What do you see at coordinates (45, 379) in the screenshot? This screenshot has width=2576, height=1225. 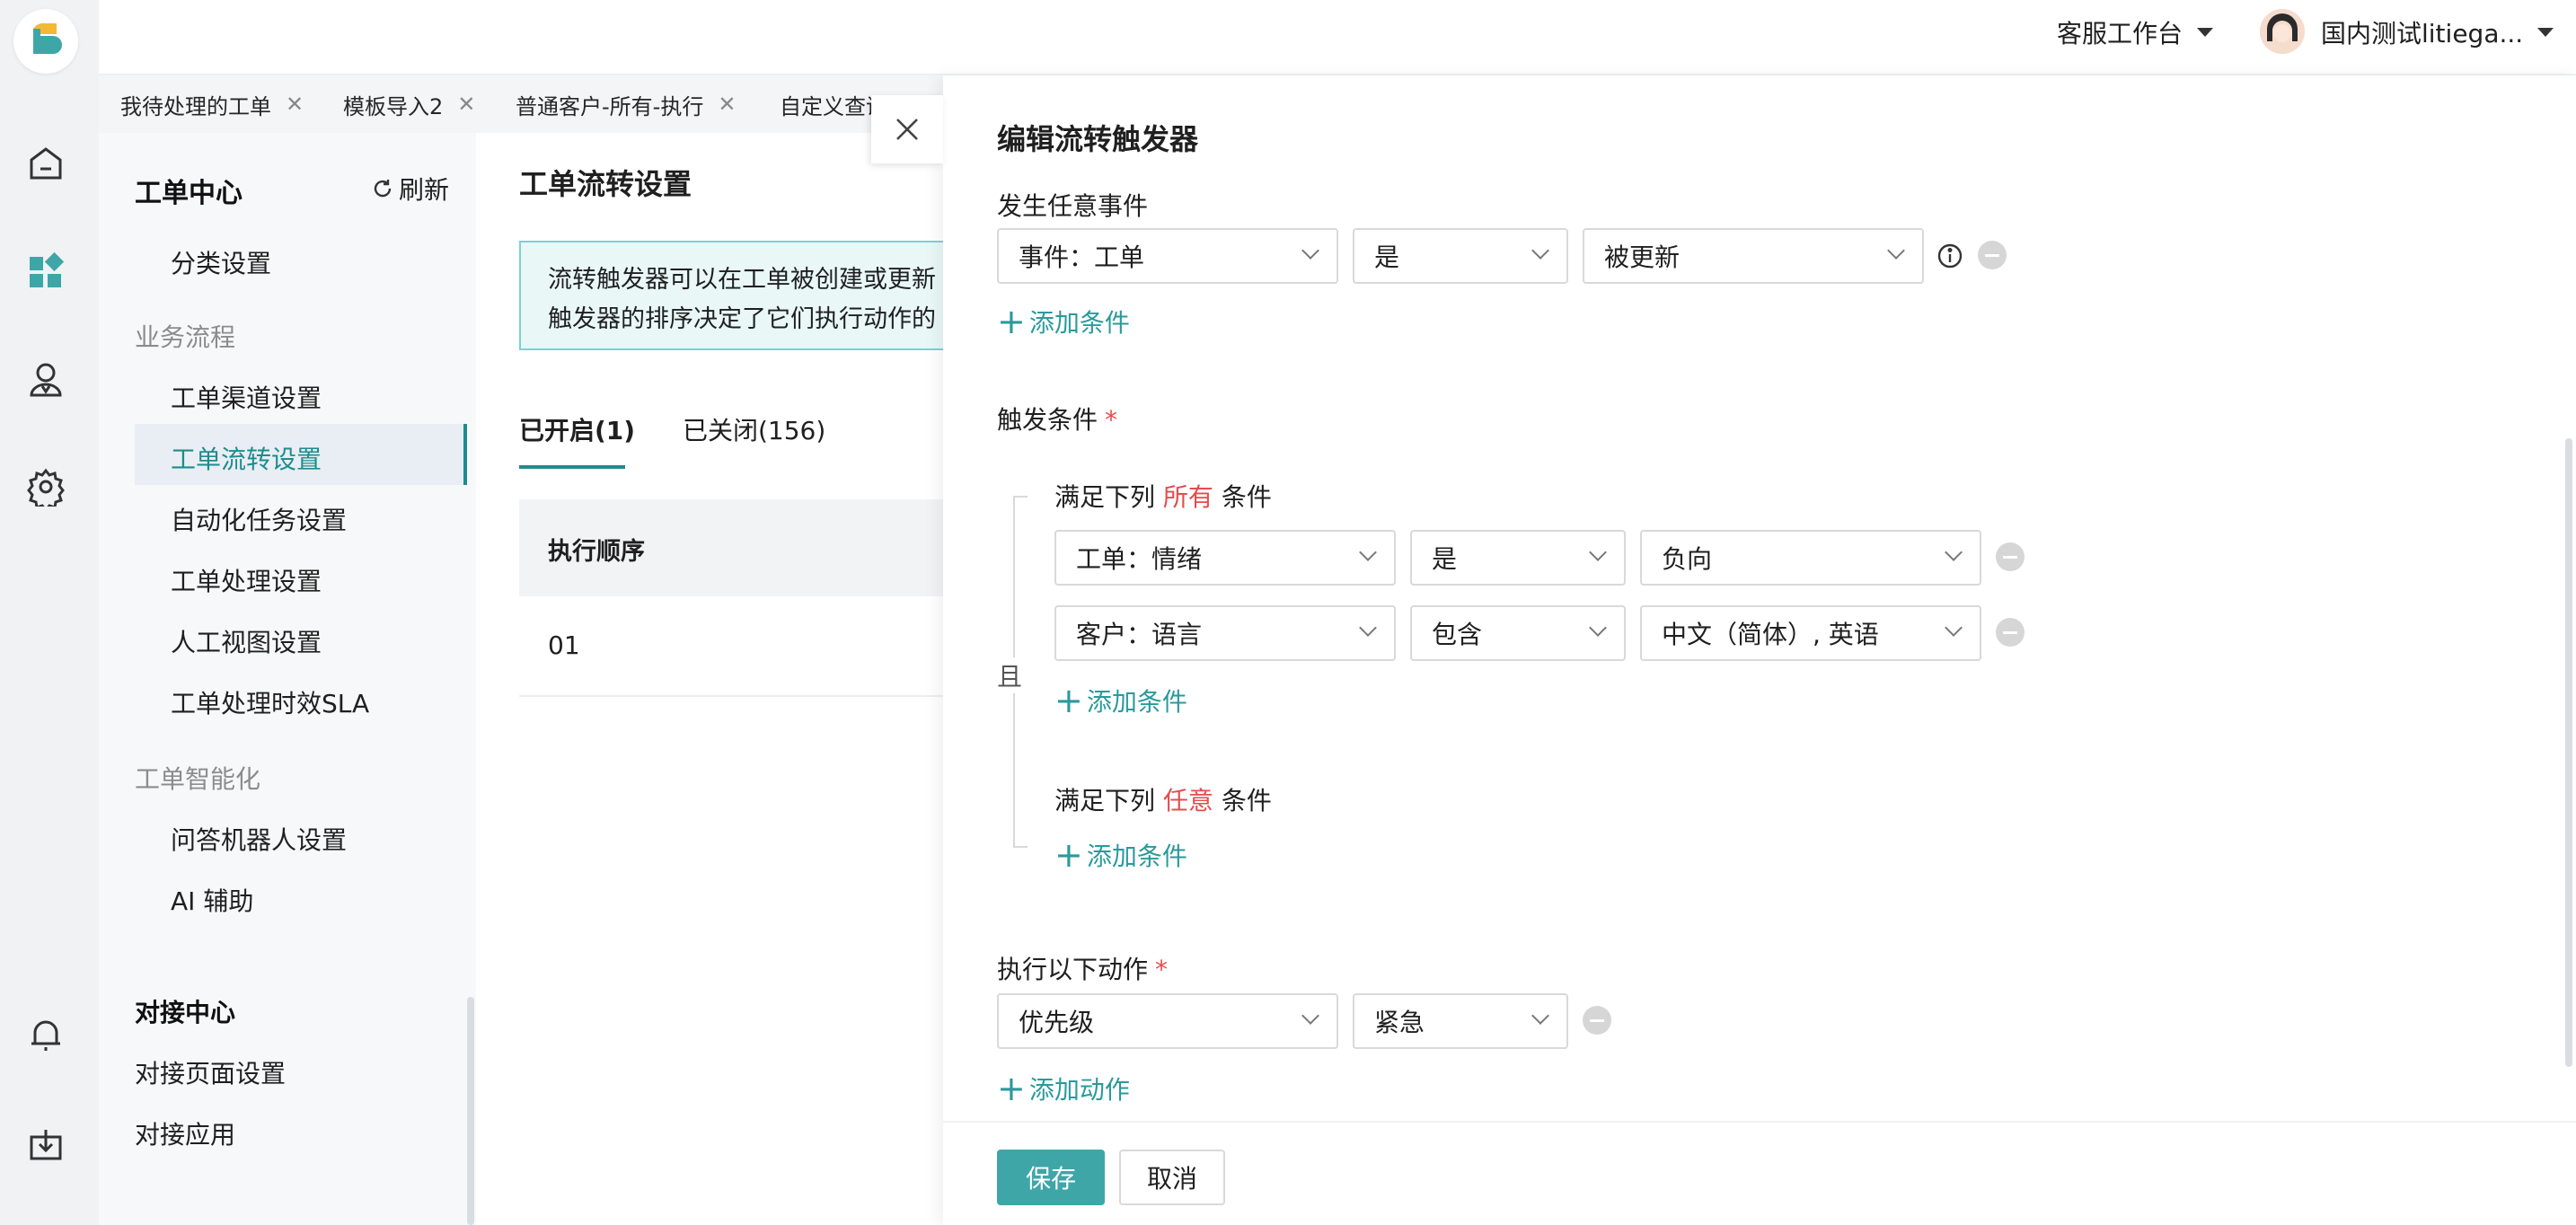 I see `agent-icon` at bounding box center [45, 379].